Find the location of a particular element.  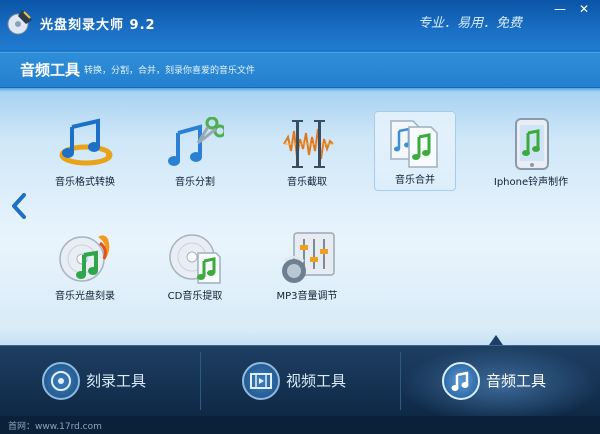

tool-music-merge: 音乐合并 is located at coordinates (415, 151).